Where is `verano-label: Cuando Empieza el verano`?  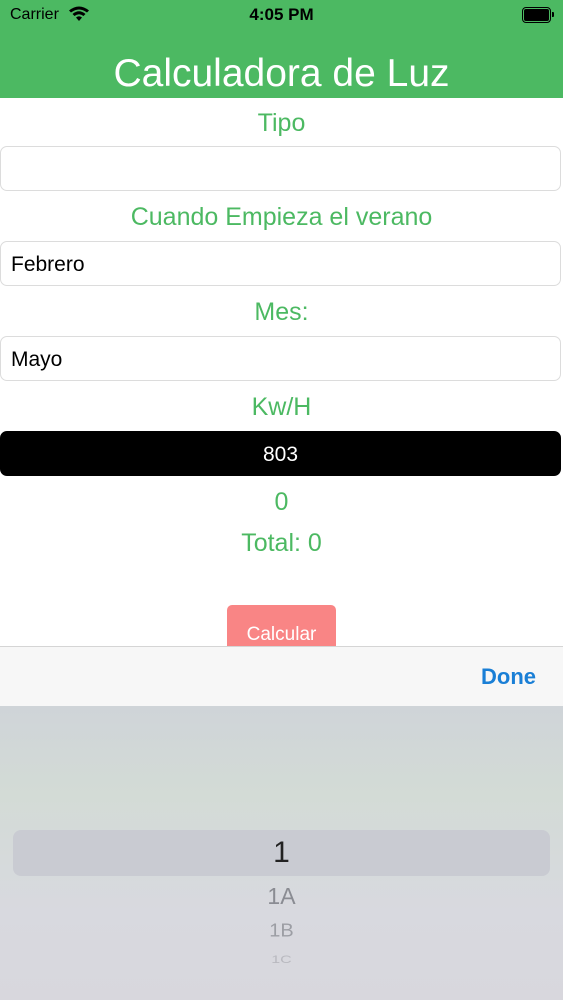
verano-label: Cuando Empieza el verano is located at coordinates (281, 217).